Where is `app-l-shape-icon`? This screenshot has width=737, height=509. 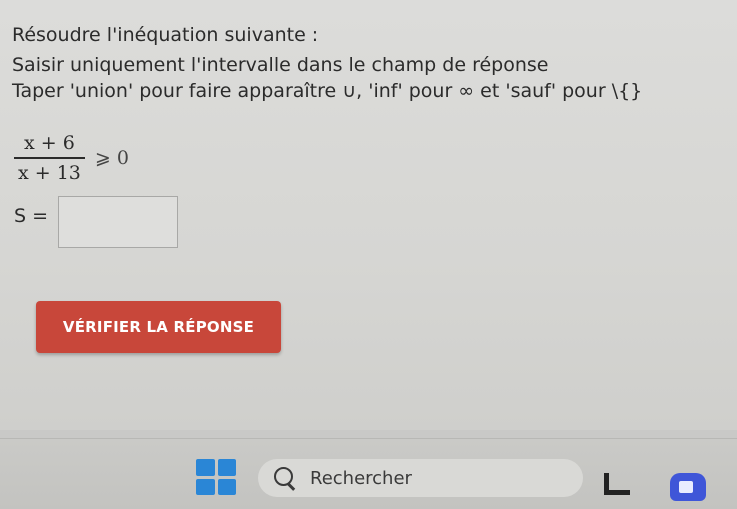 app-l-shape-icon is located at coordinates (615, 485).